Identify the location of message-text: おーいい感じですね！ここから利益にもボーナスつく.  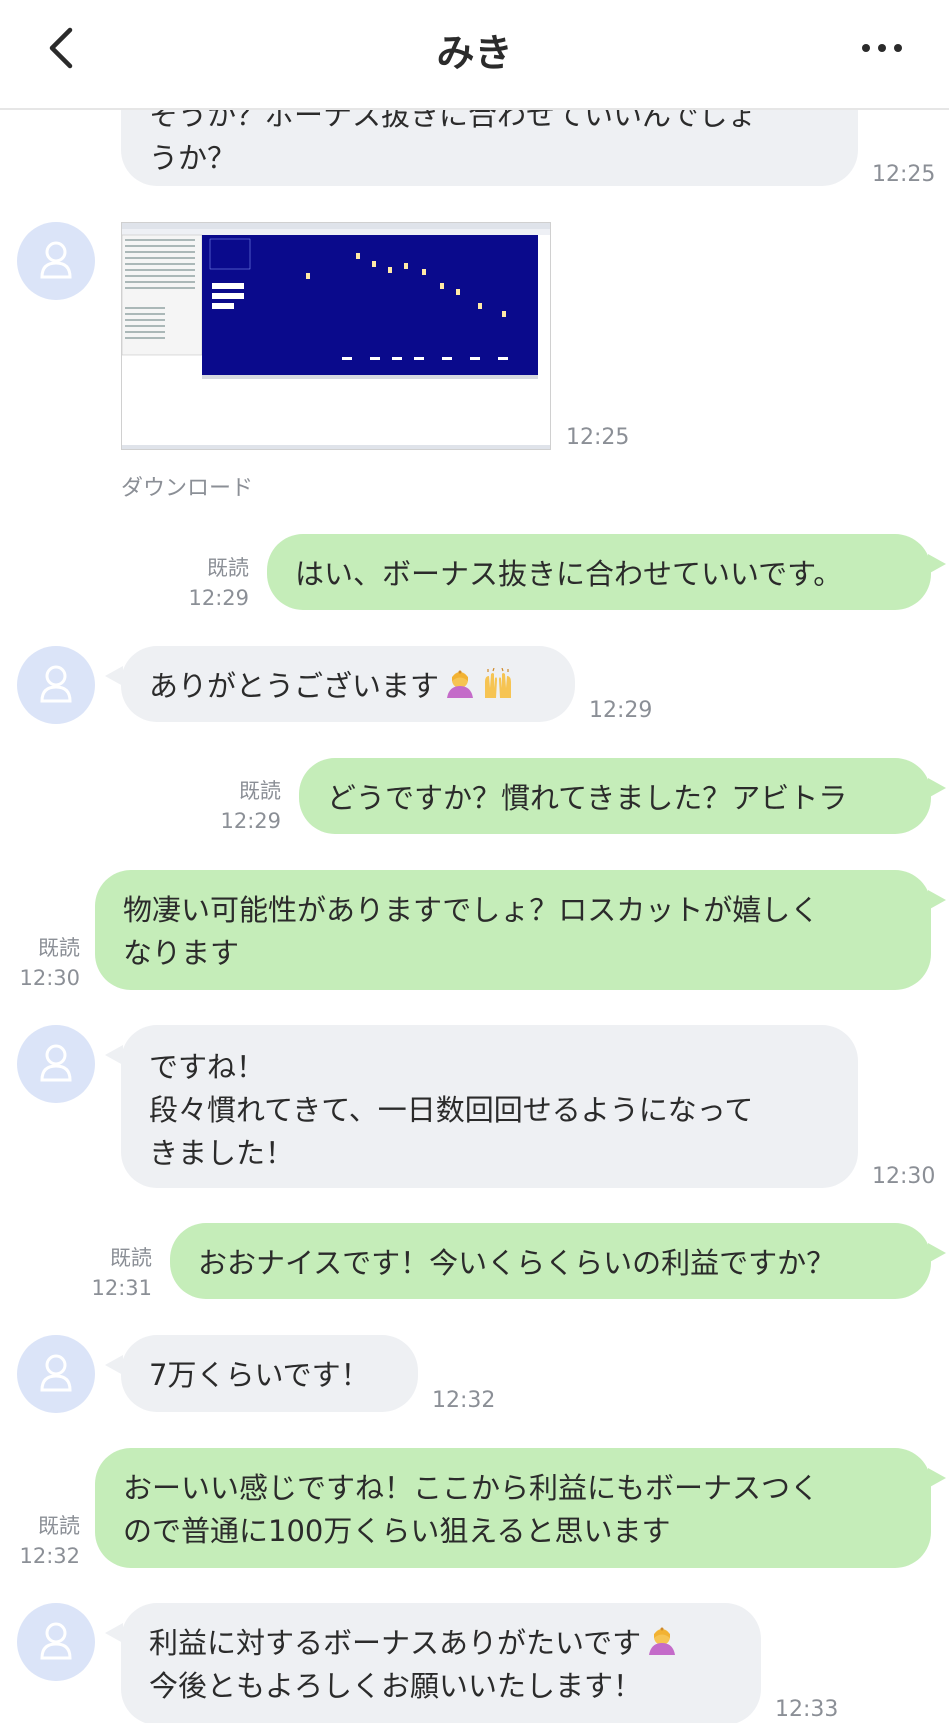
(471, 1488).